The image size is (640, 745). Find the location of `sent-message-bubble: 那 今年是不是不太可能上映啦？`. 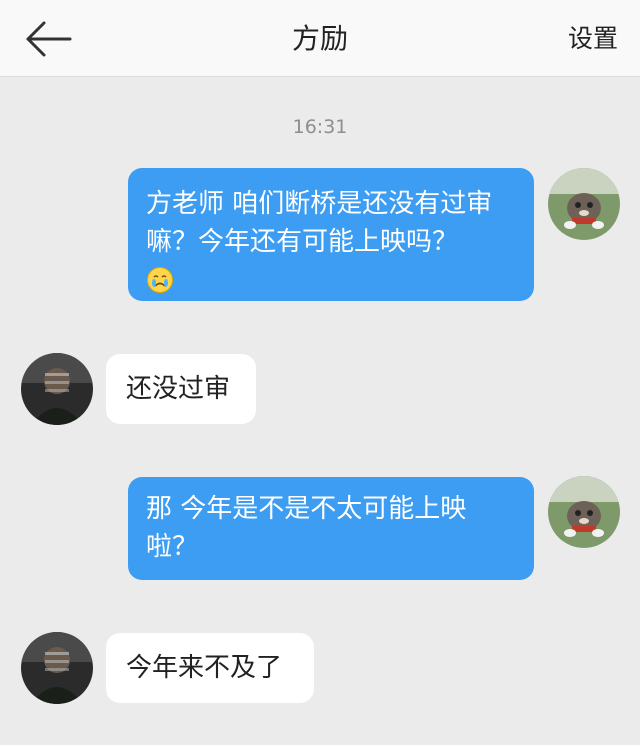

sent-message-bubble: 那 今年是不是不太可能上映啦？ is located at coordinates (331, 528).